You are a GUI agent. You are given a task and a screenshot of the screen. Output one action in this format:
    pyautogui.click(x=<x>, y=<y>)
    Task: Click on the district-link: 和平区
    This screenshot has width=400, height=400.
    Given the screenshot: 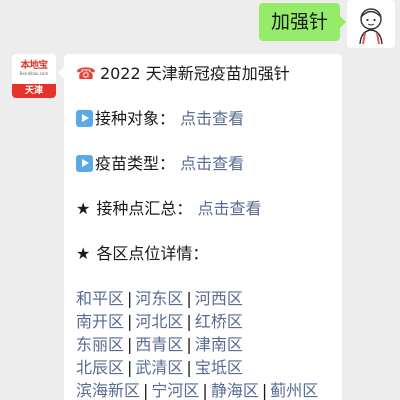 What is the action you would take?
    pyautogui.click(x=100, y=298)
    